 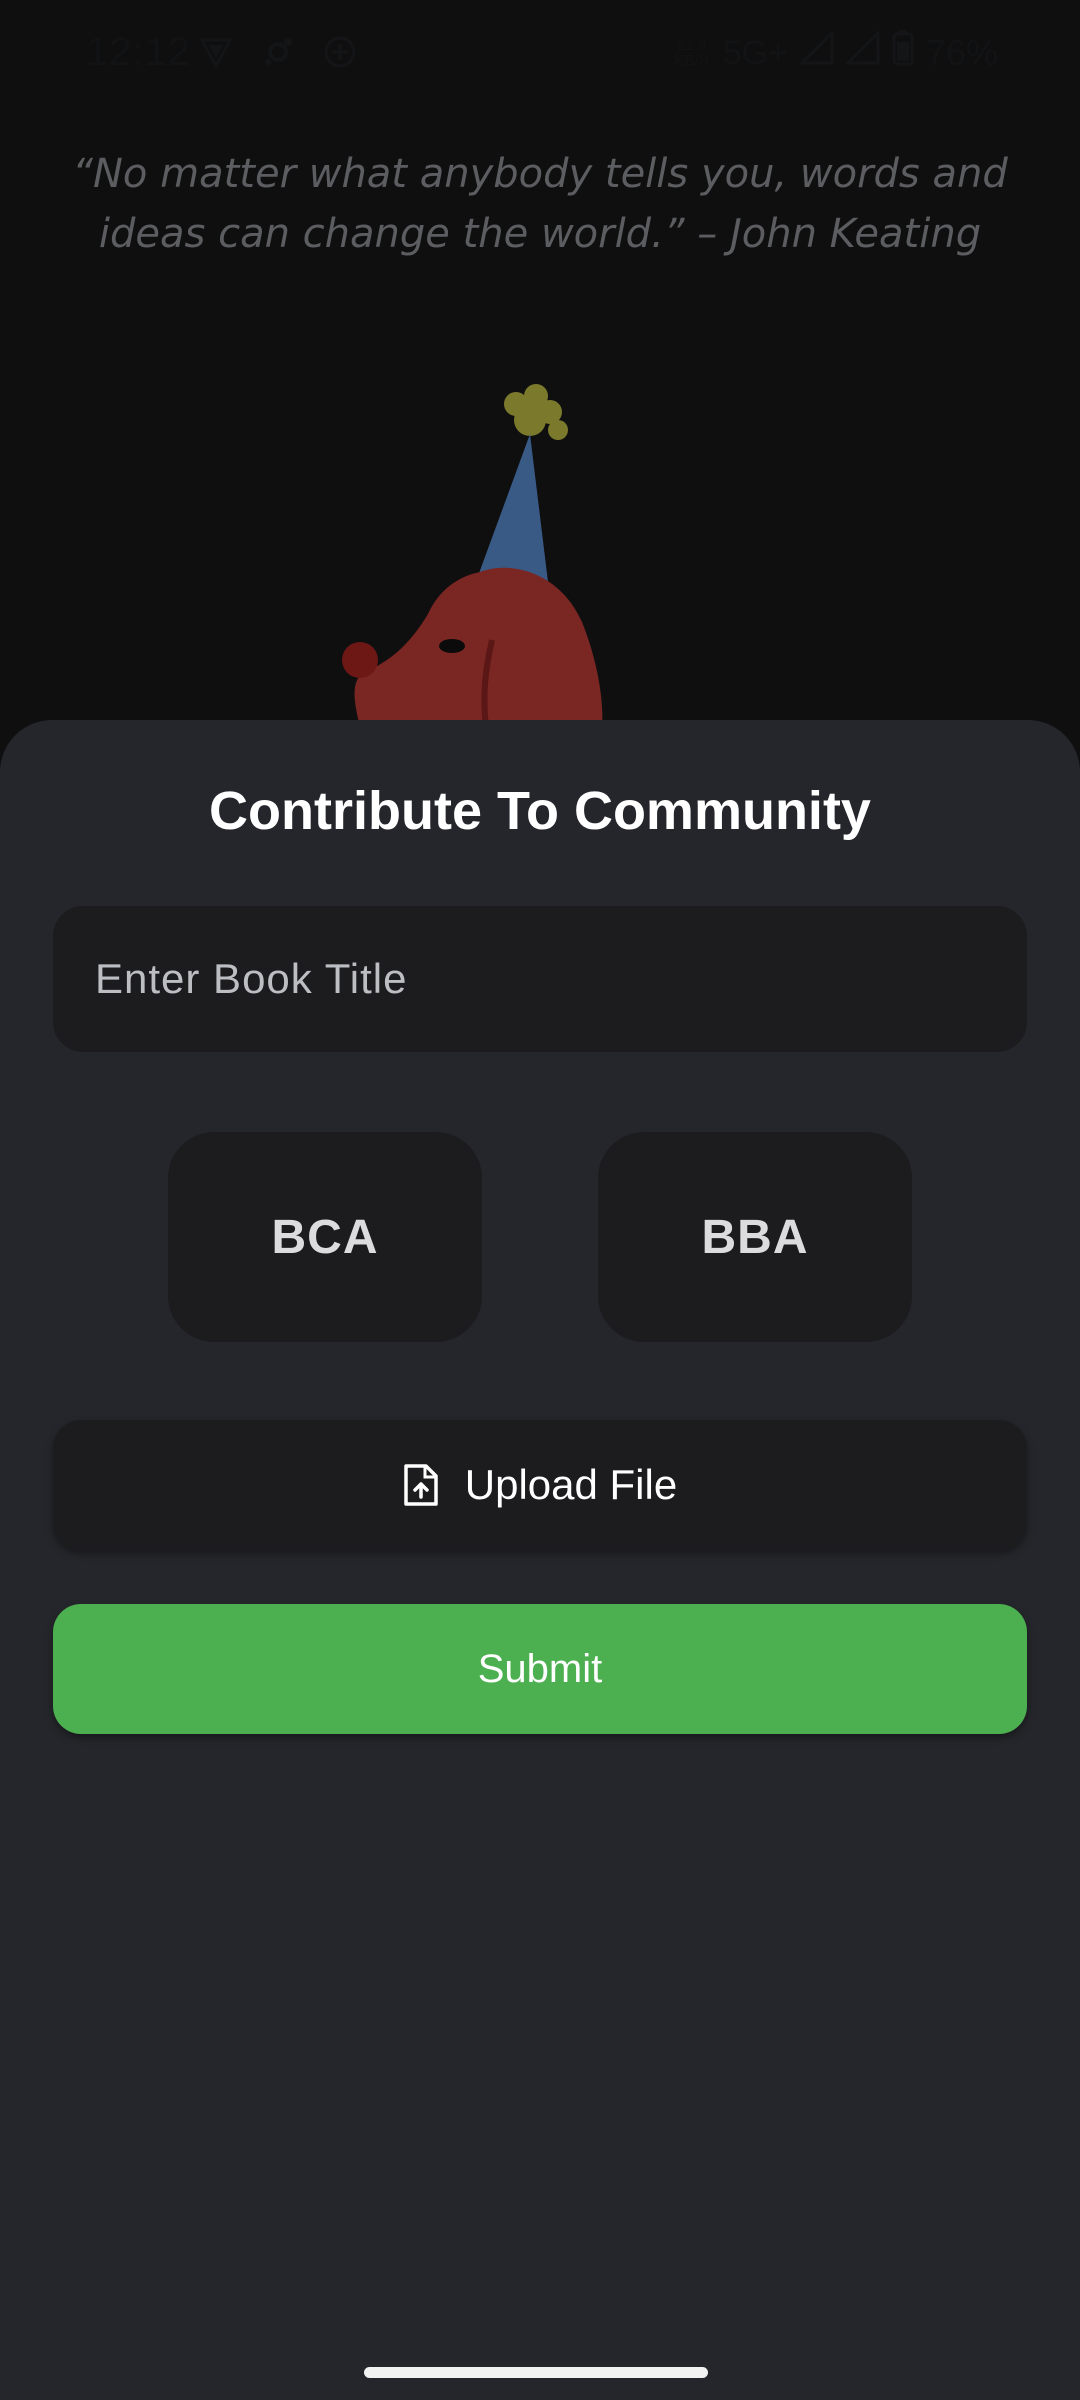 I want to click on vpn-shield-icon, so click(x=216, y=52).